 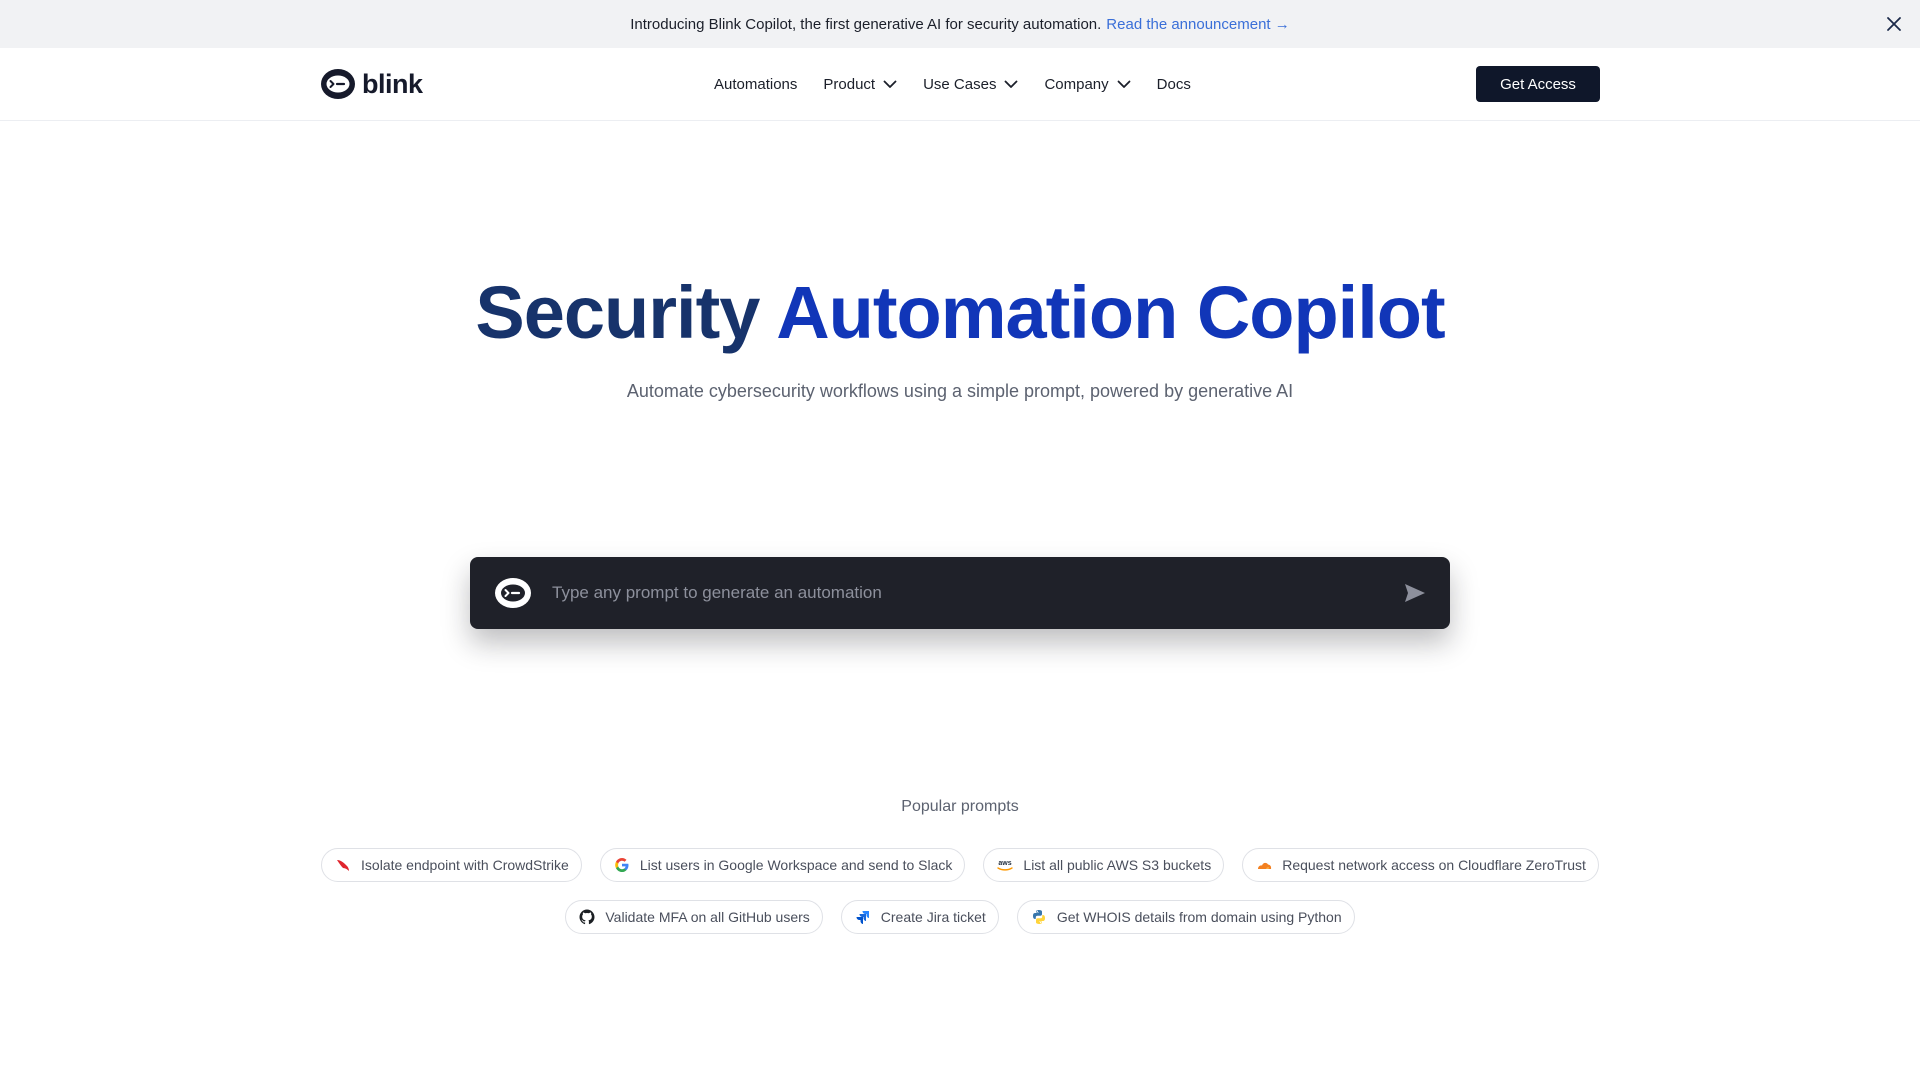 What do you see at coordinates (1538, 84) in the screenshot?
I see `get-access-button: Get Access` at bounding box center [1538, 84].